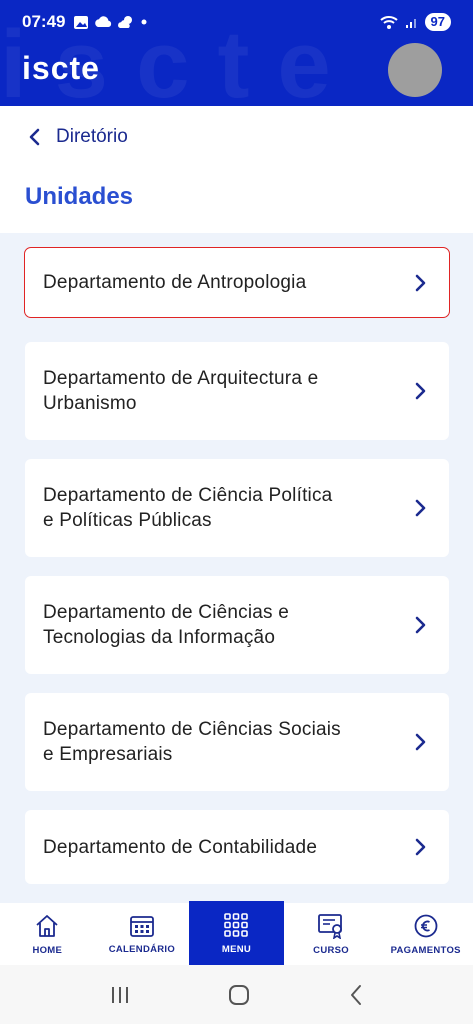  I want to click on back-button-icon, so click(356, 995).